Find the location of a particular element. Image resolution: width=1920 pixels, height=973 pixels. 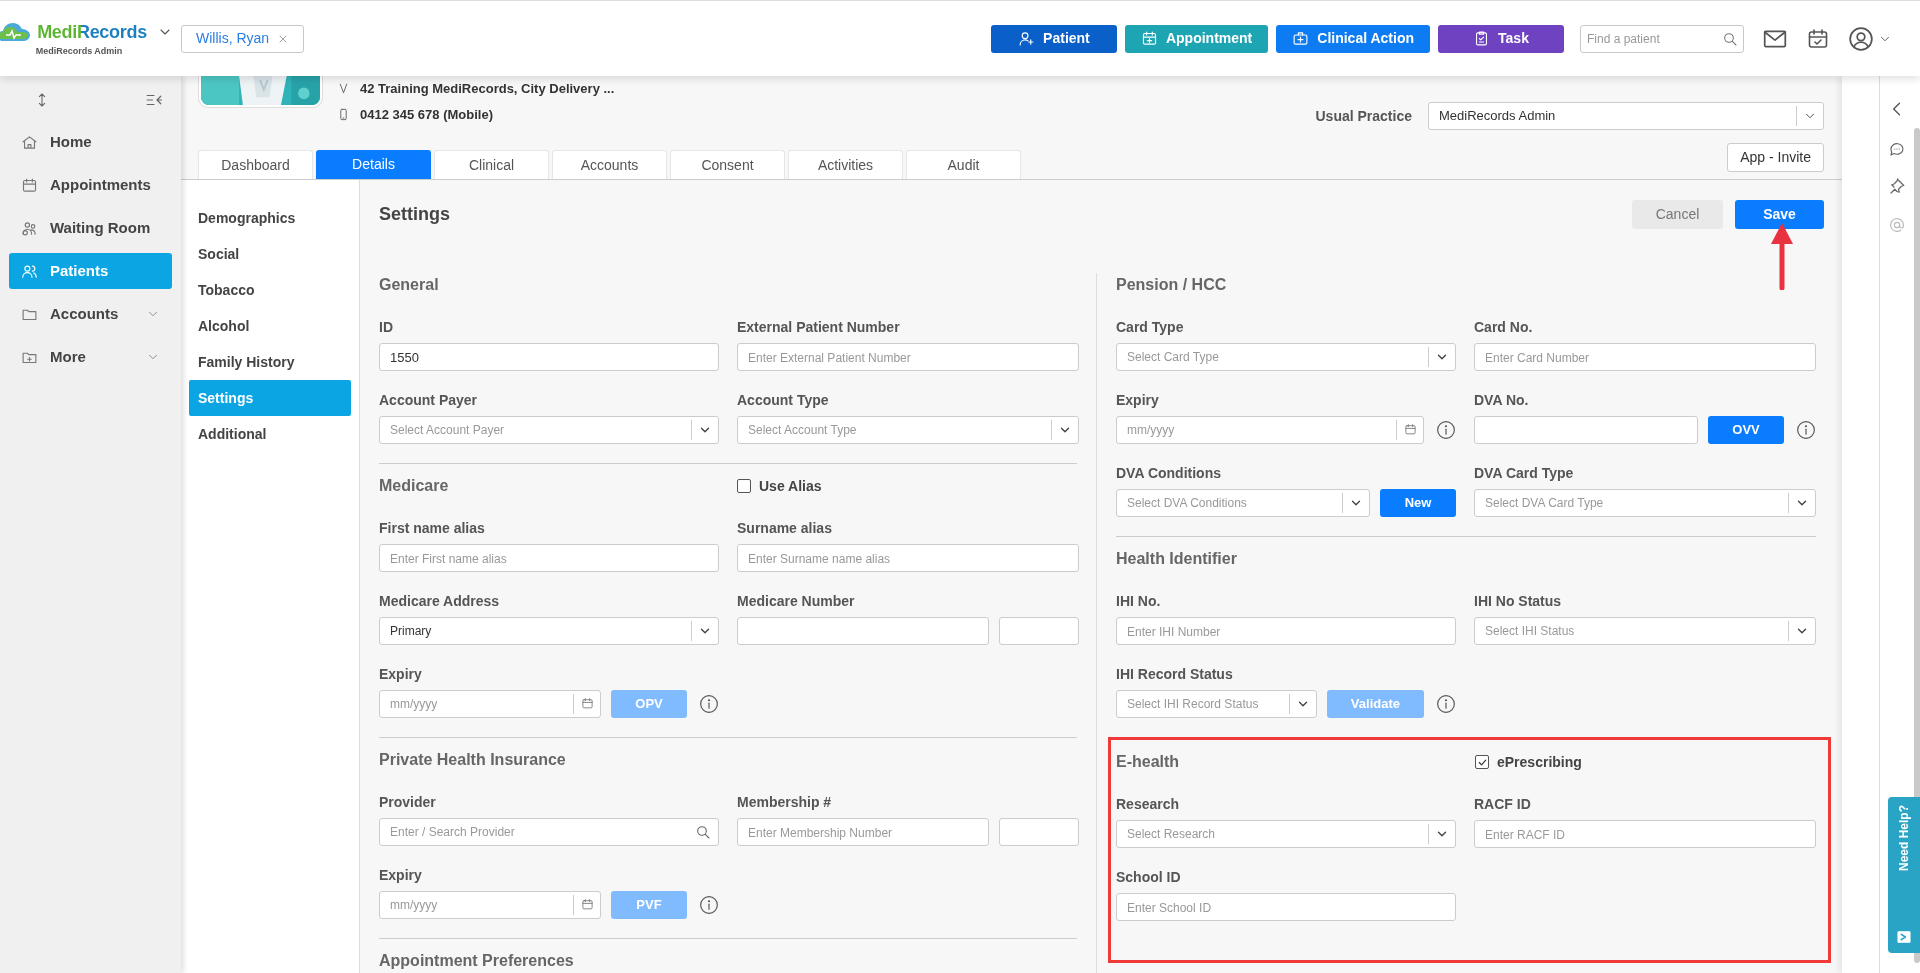

field-label: Medicare Address is located at coordinates (440, 601).